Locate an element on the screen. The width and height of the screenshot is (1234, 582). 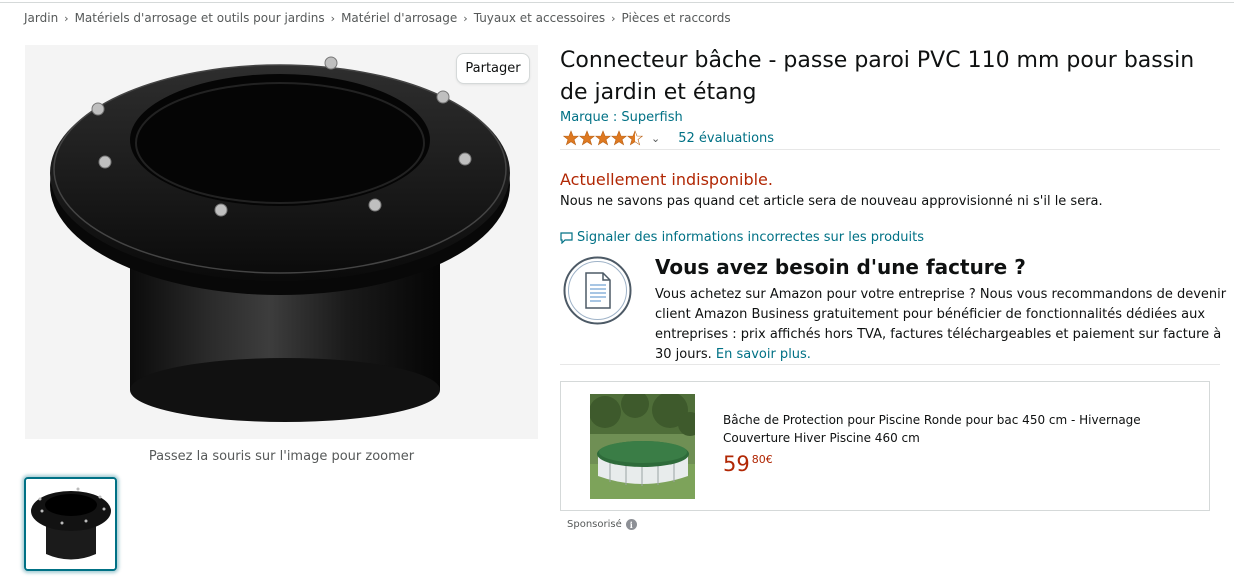
rating-count-link: 52 évaluations is located at coordinates (726, 138).